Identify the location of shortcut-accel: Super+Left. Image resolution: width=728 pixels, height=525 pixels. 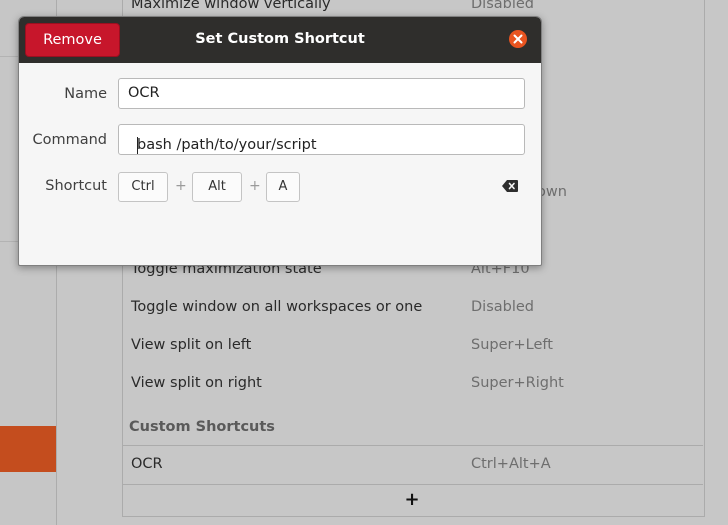
(512, 345).